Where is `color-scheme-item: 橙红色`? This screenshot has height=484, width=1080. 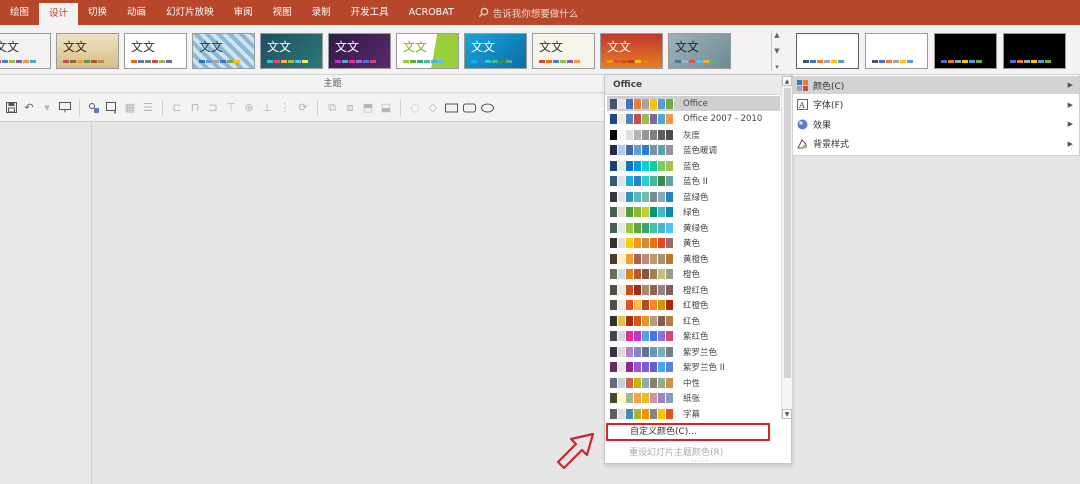 color-scheme-item: 橙红色 is located at coordinates (693, 289).